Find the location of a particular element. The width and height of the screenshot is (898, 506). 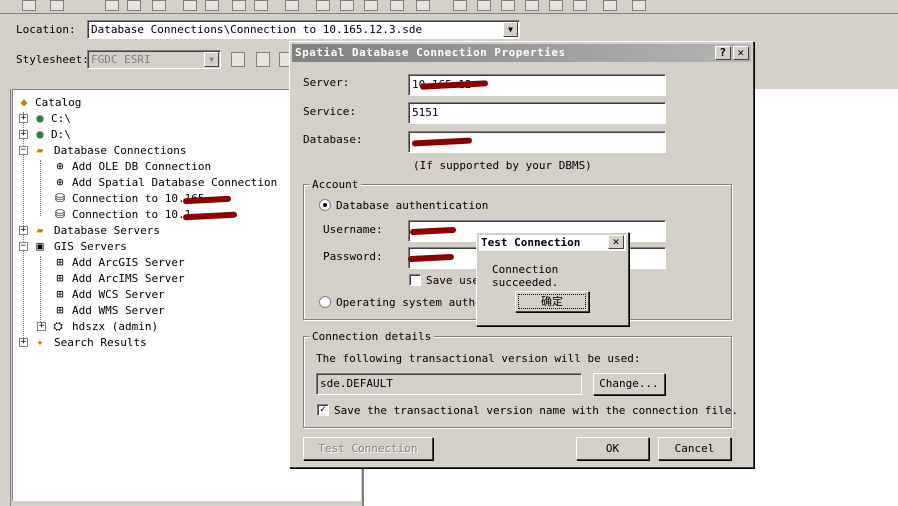

location-dropdown-button: ▼ is located at coordinates (510, 29).